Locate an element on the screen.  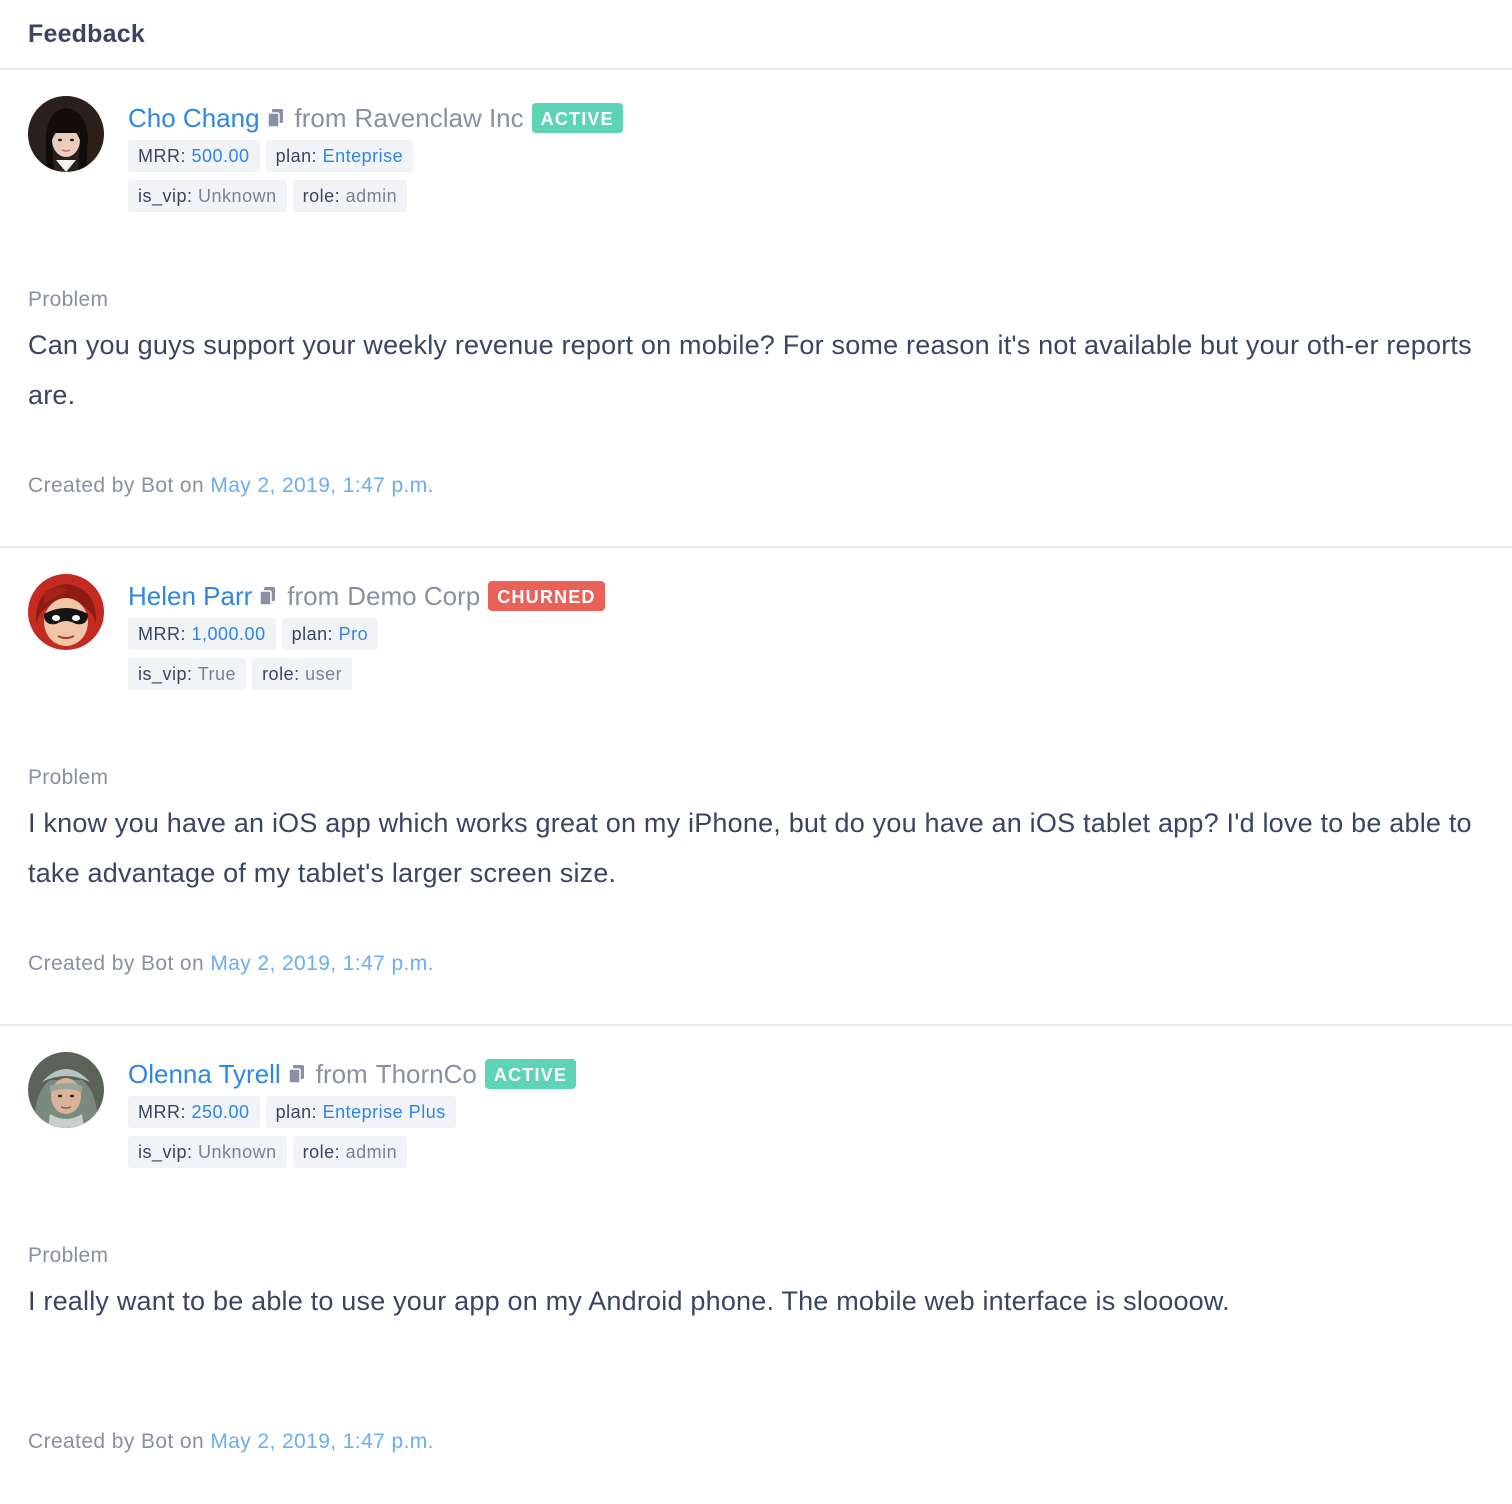
attribute-tags: is_vip: True role: user is located at coordinates (366, 674).